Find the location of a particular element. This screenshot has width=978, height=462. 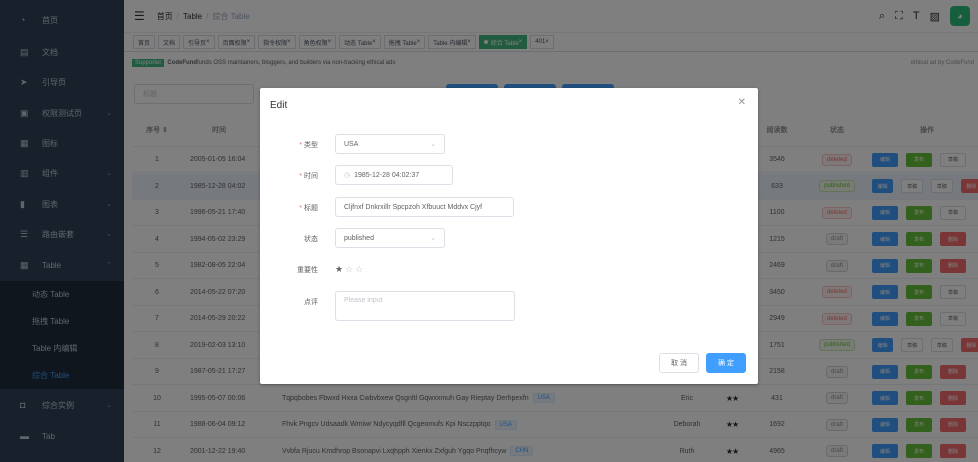

confirm-button: 确 定 is located at coordinates (726, 363).